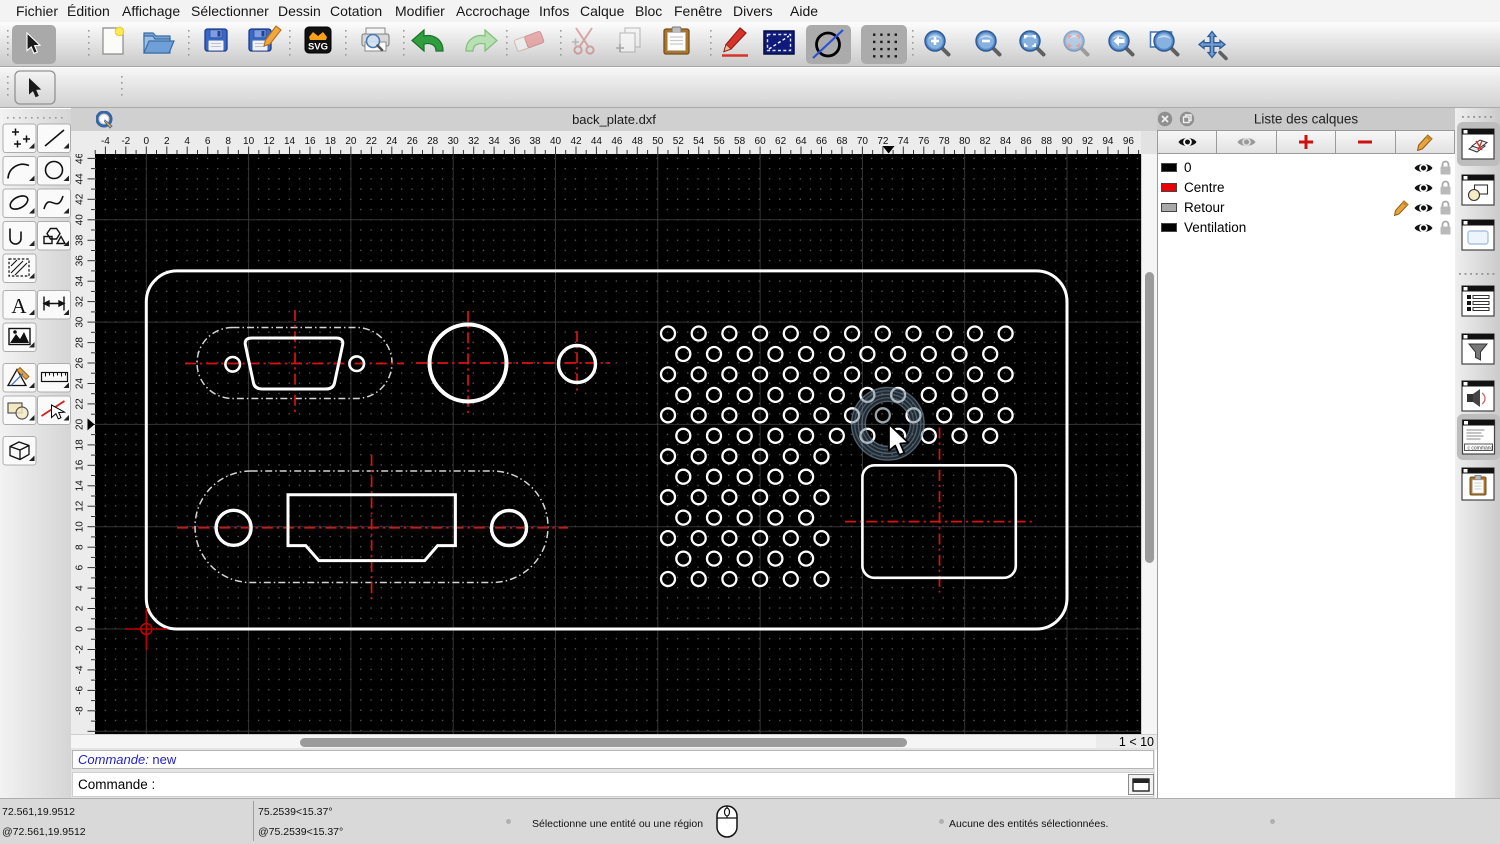 This screenshot has height=844, width=1500. What do you see at coordinates (1006, 141) in the screenshot?
I see `svg-text: 84` at bounding box center [1006, 141].